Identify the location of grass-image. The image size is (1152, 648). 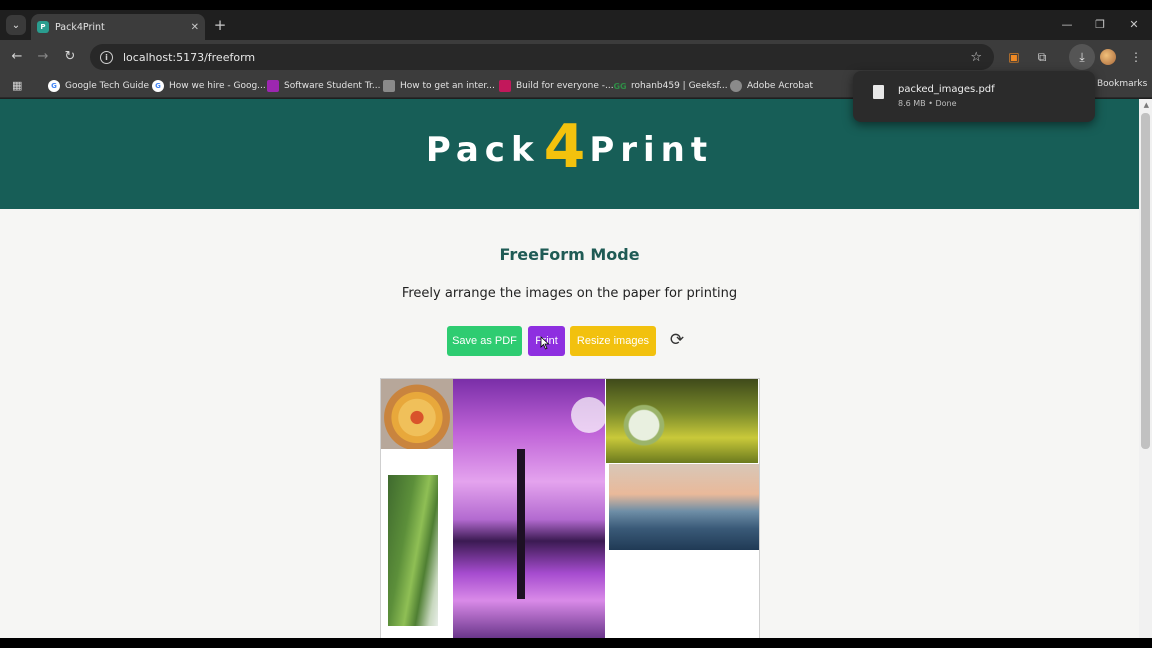
(413, 550).